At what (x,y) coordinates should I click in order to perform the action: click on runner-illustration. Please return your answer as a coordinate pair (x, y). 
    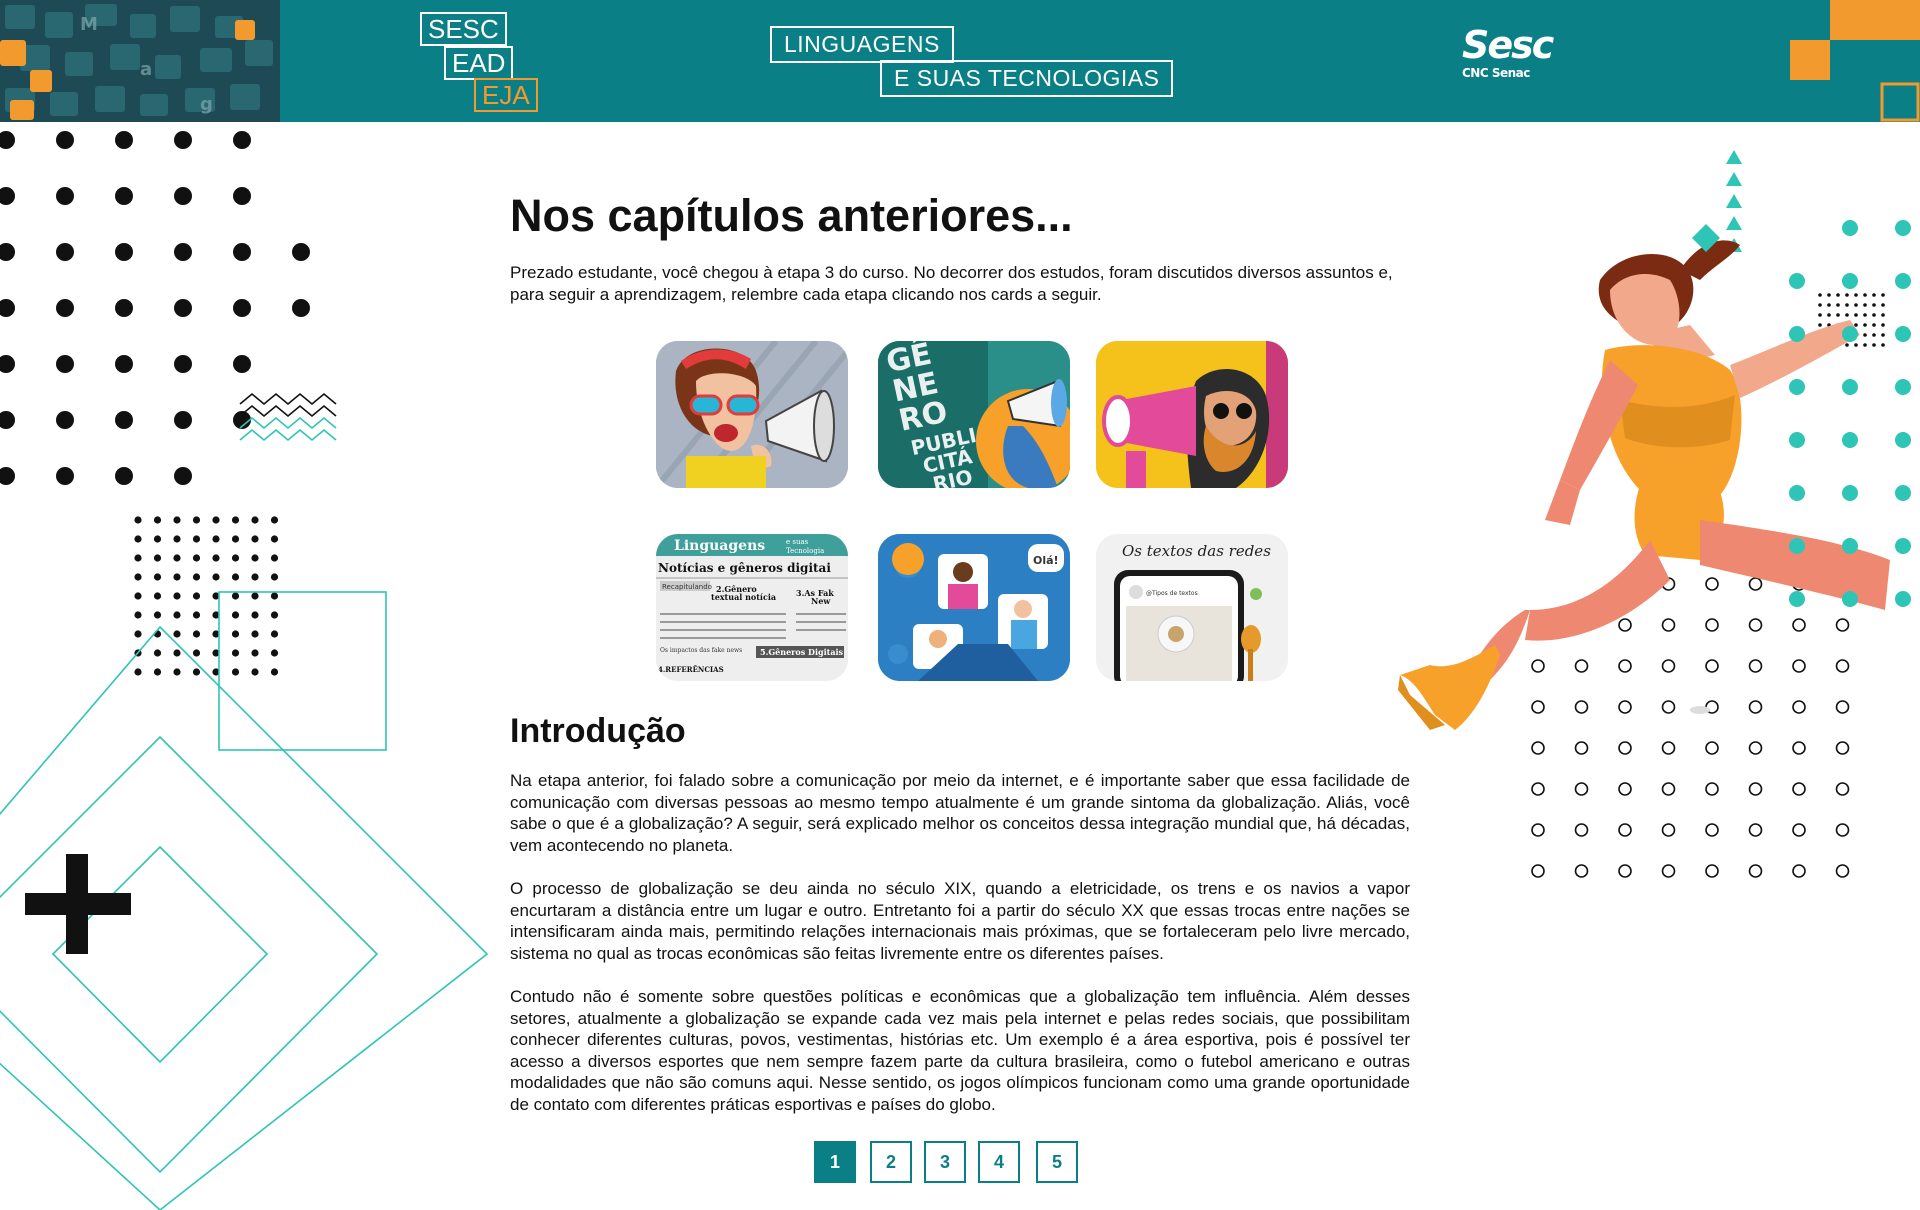
    Looking at the image, I should click on (1644, 477).